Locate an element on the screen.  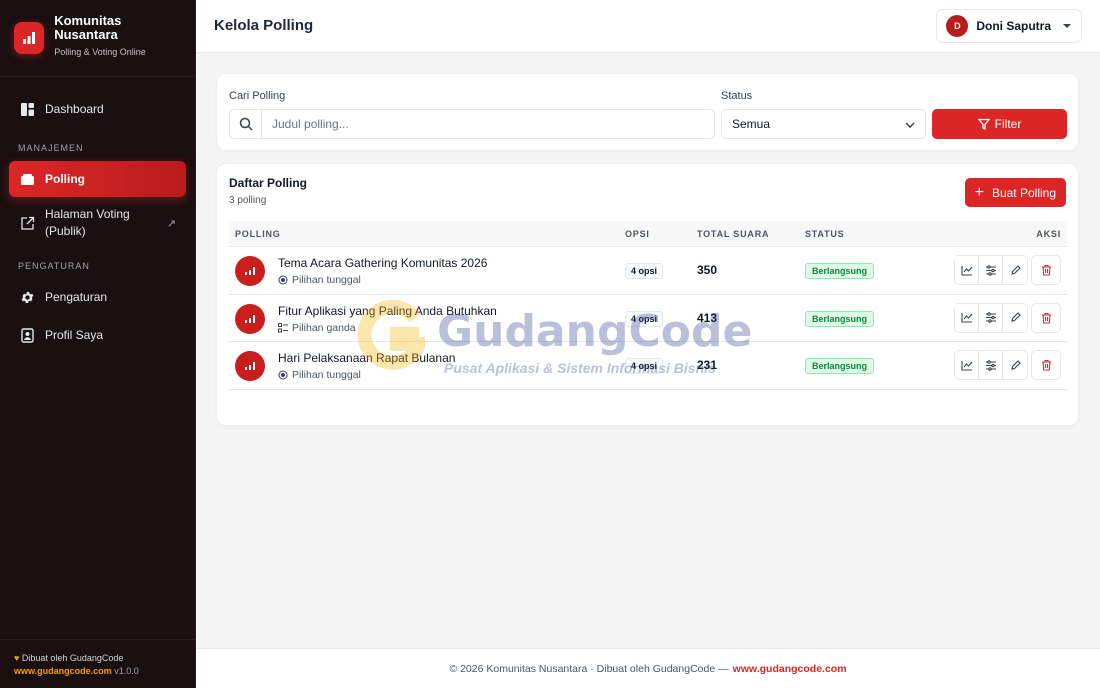
user-name: Doni Saputra is located at coordinates (1013, 26).